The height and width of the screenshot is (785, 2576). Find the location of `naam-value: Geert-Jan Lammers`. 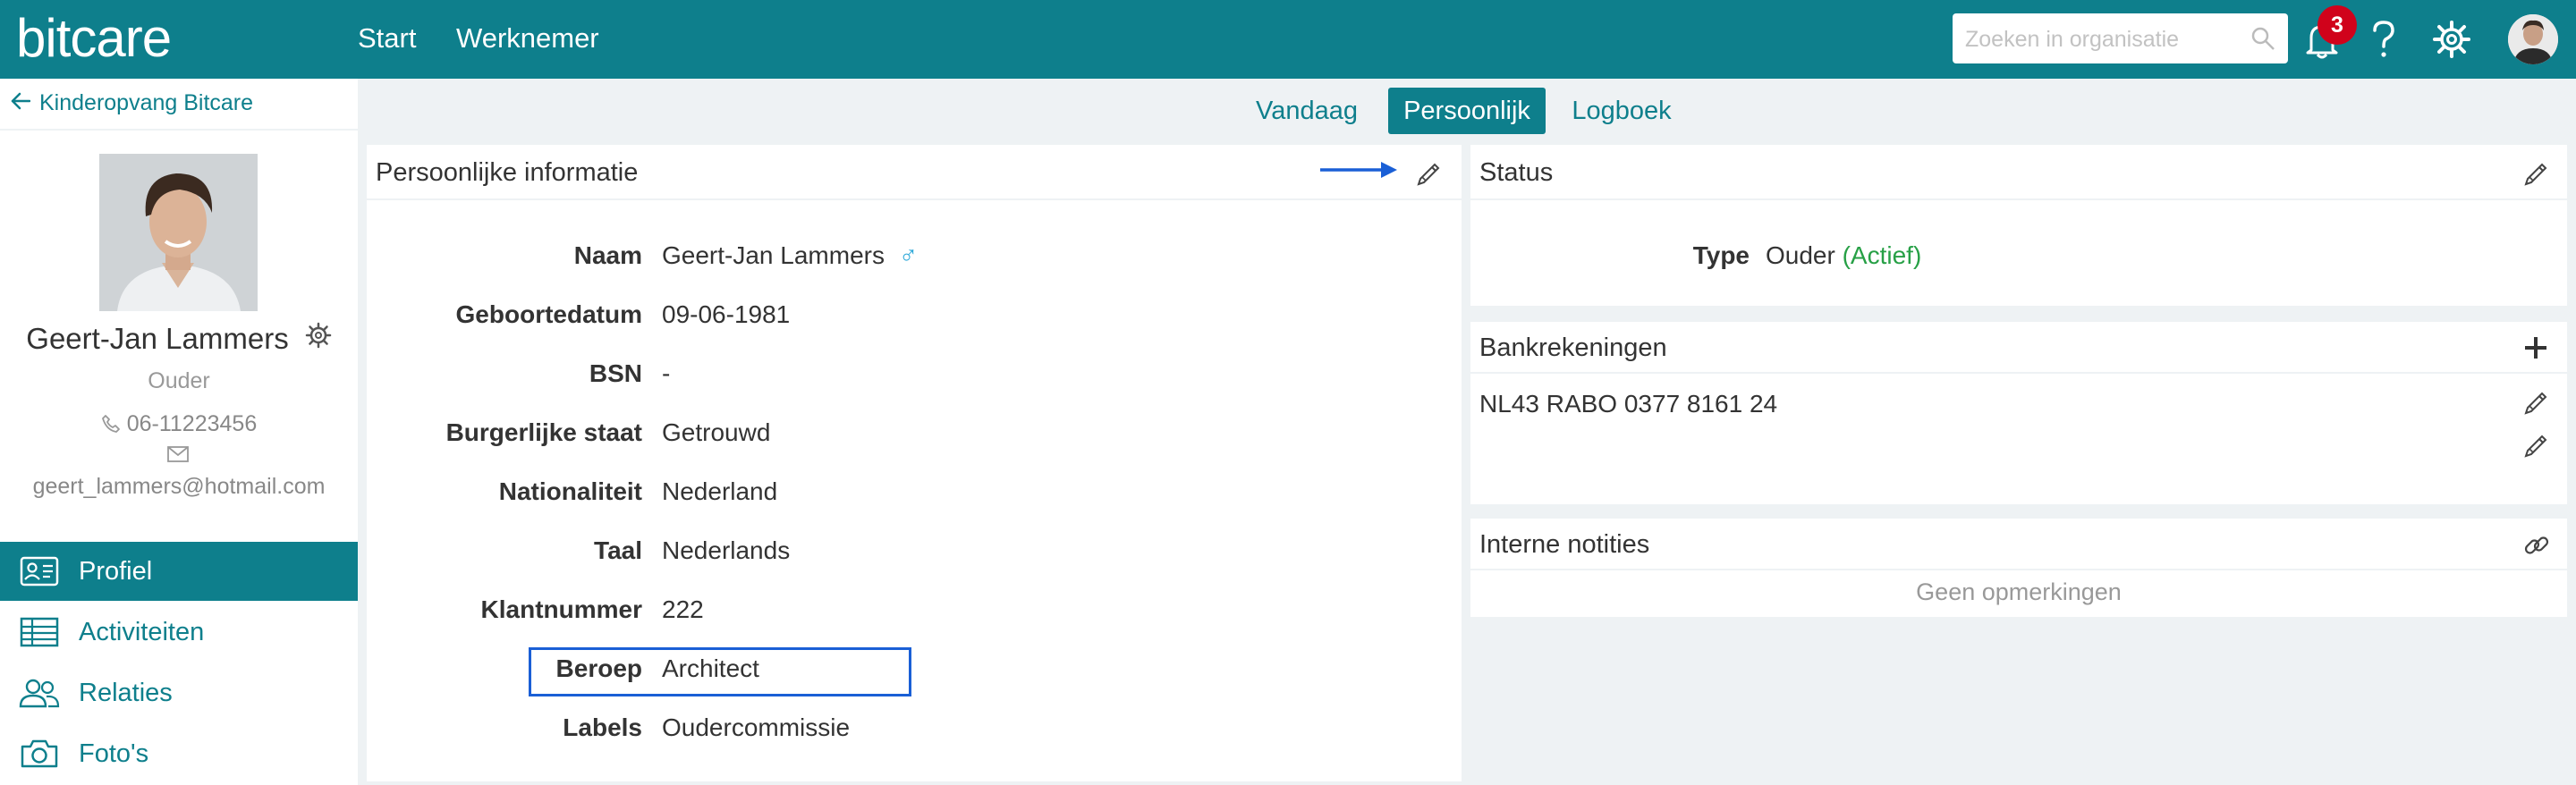

naam-value: Geert-Jan Lammers is located at coordinates (773, 255).